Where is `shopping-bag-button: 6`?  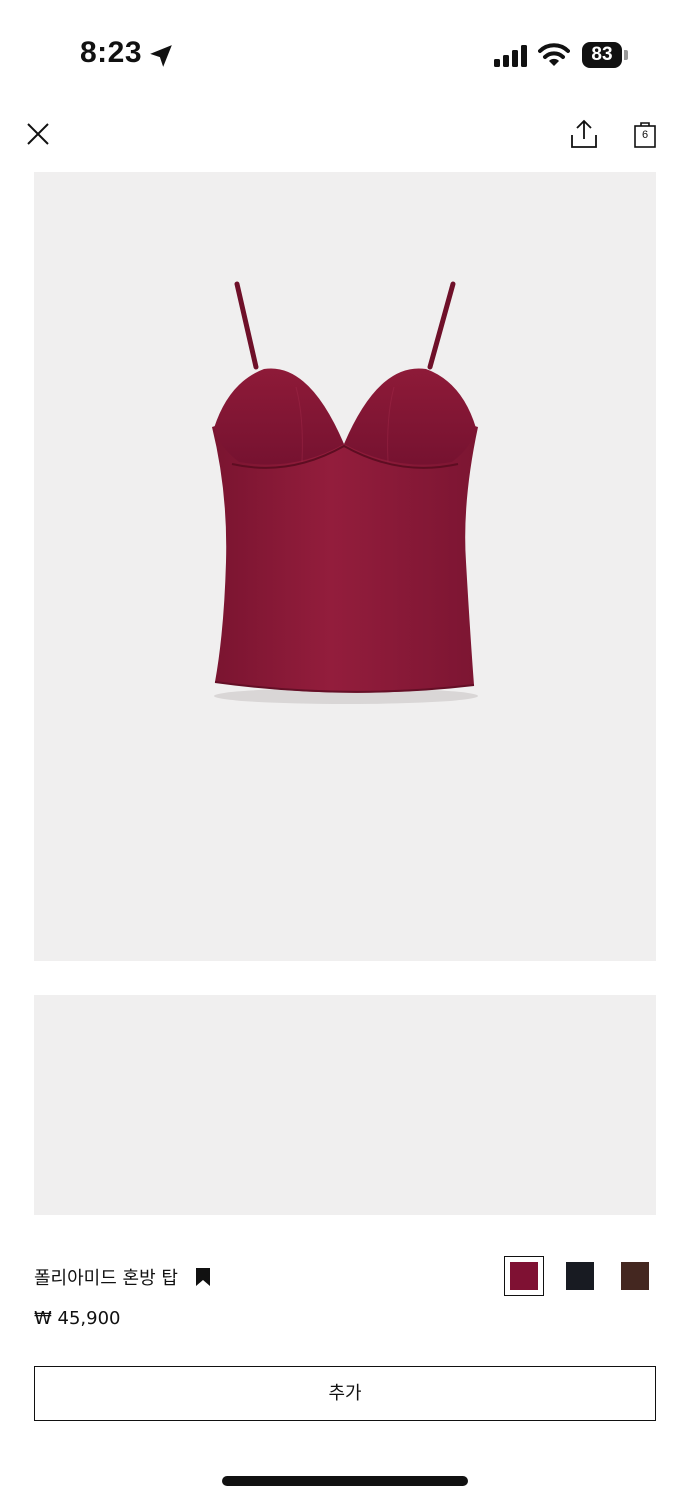 shopping-bag-button: 6 is located at coordinates (645, 134).